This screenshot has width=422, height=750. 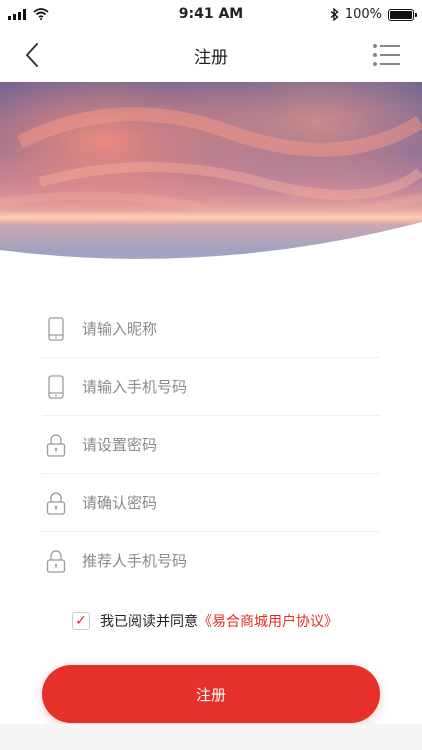 I want to click on phone-input, so click(x=231, y=386).